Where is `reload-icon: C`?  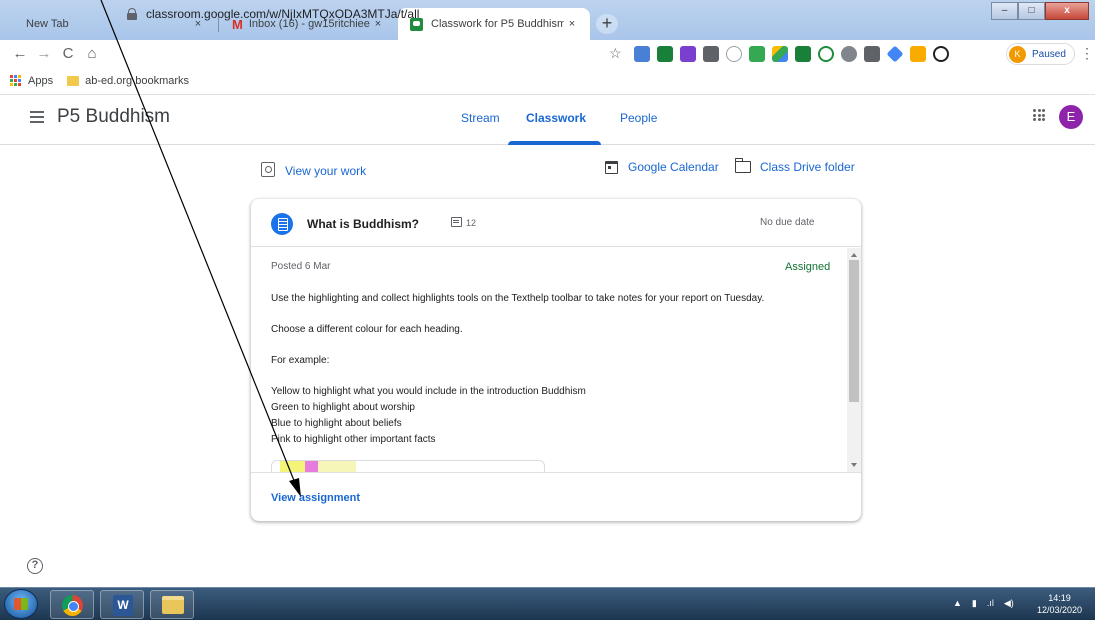
reload-icon: C is located at coordinates (68, 54).